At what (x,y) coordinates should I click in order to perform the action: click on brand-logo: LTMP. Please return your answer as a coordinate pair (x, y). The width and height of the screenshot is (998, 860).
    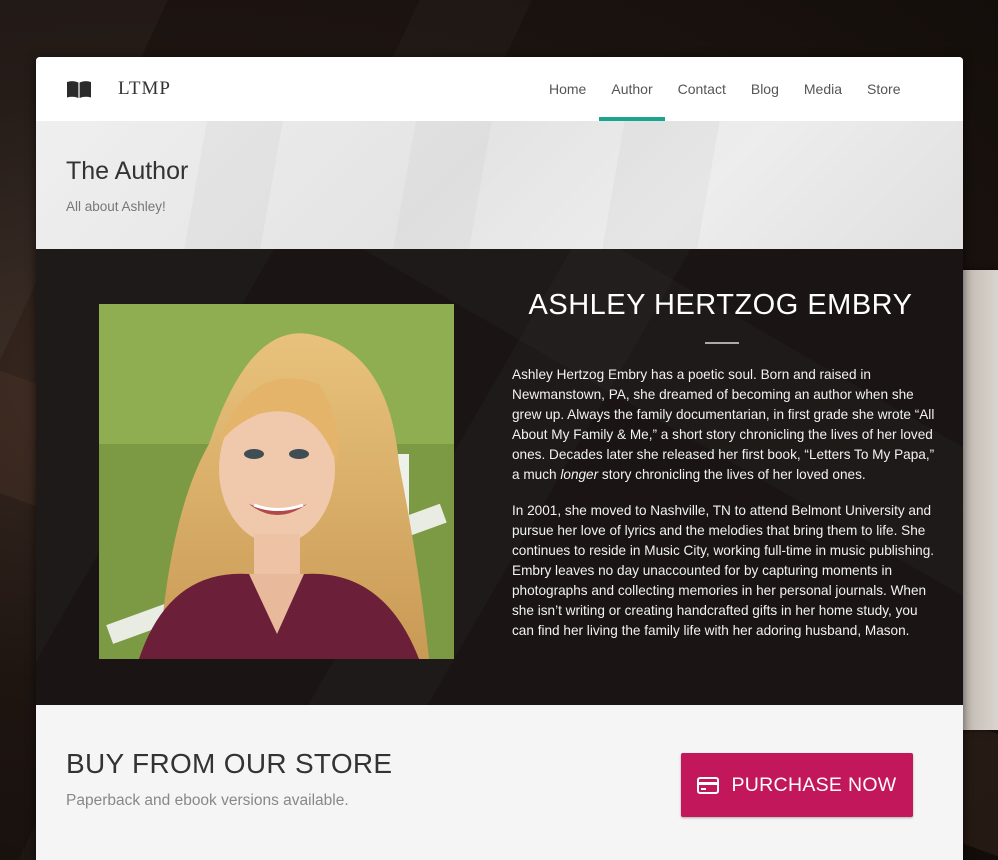
    Looking at the image, I should click on (118, 89).